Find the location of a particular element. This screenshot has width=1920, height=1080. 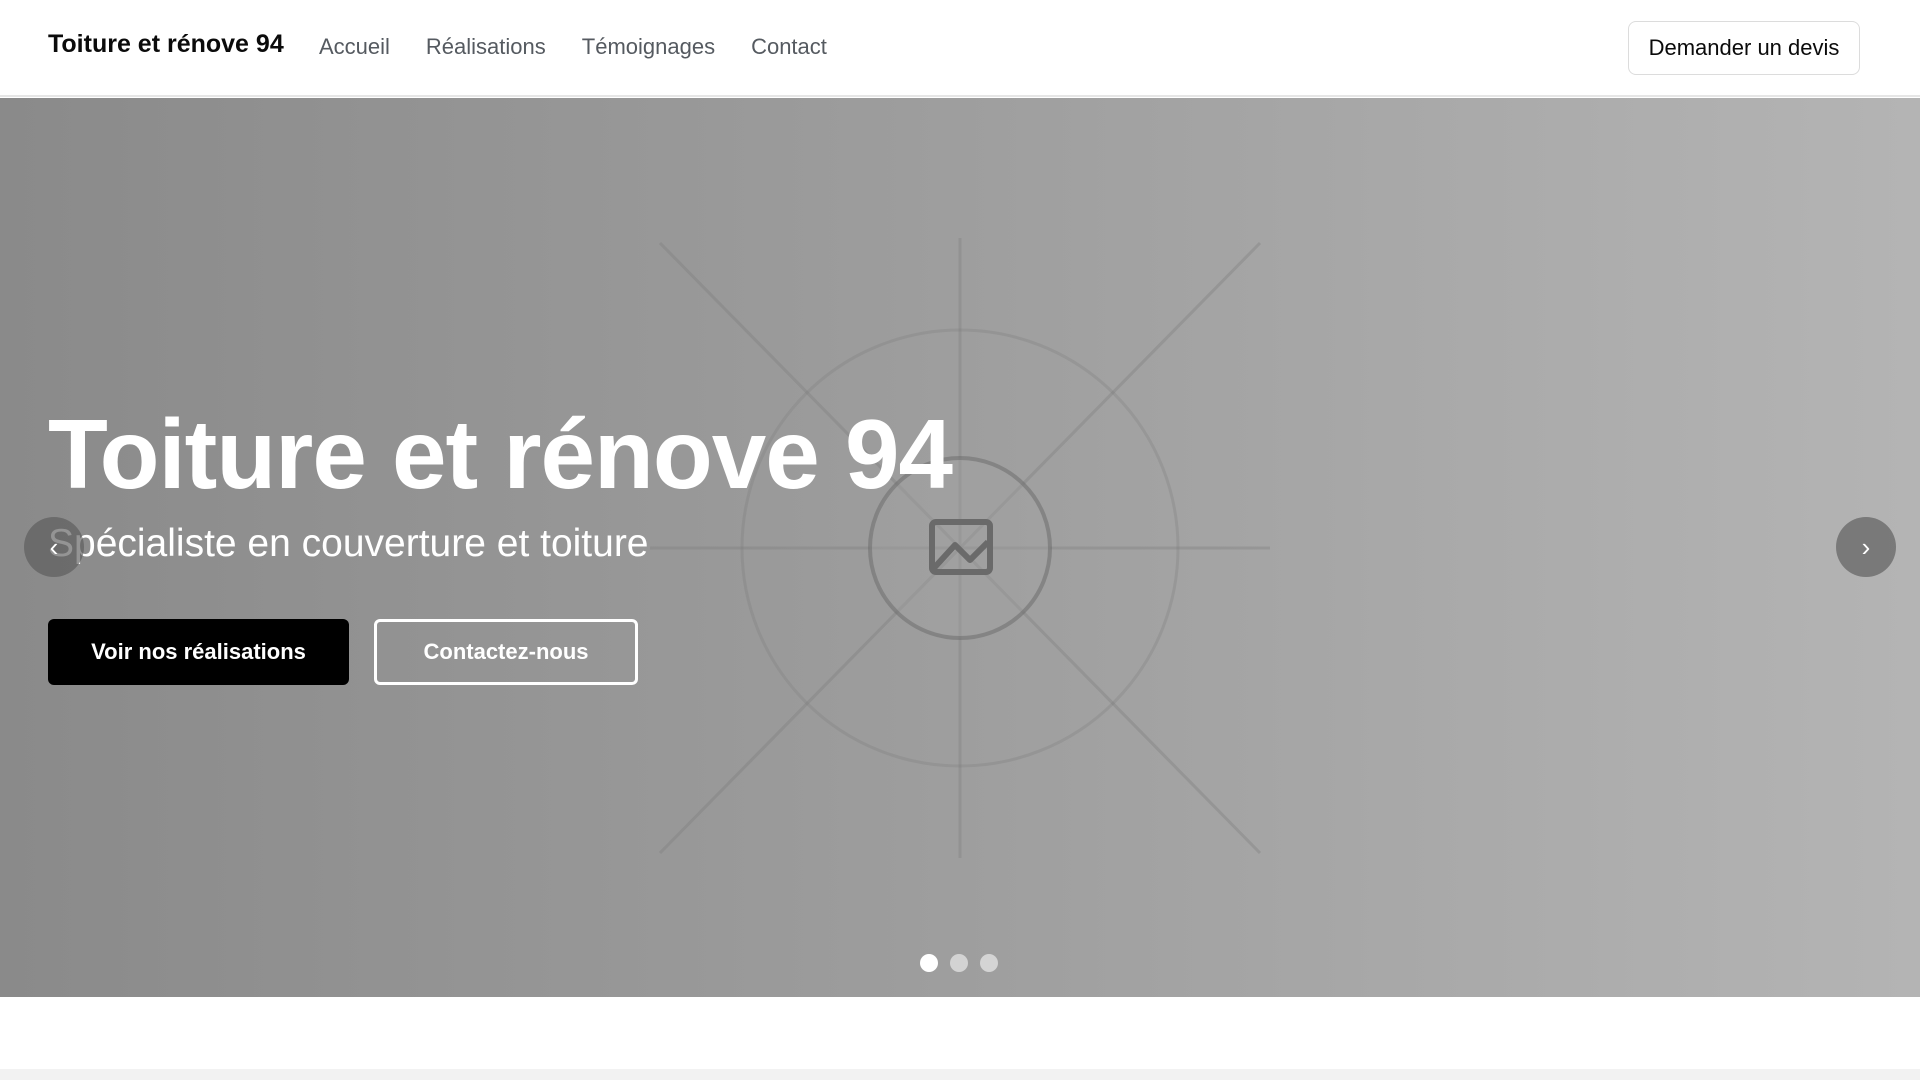

carousel-indicators is located at coordinates (959, 963).